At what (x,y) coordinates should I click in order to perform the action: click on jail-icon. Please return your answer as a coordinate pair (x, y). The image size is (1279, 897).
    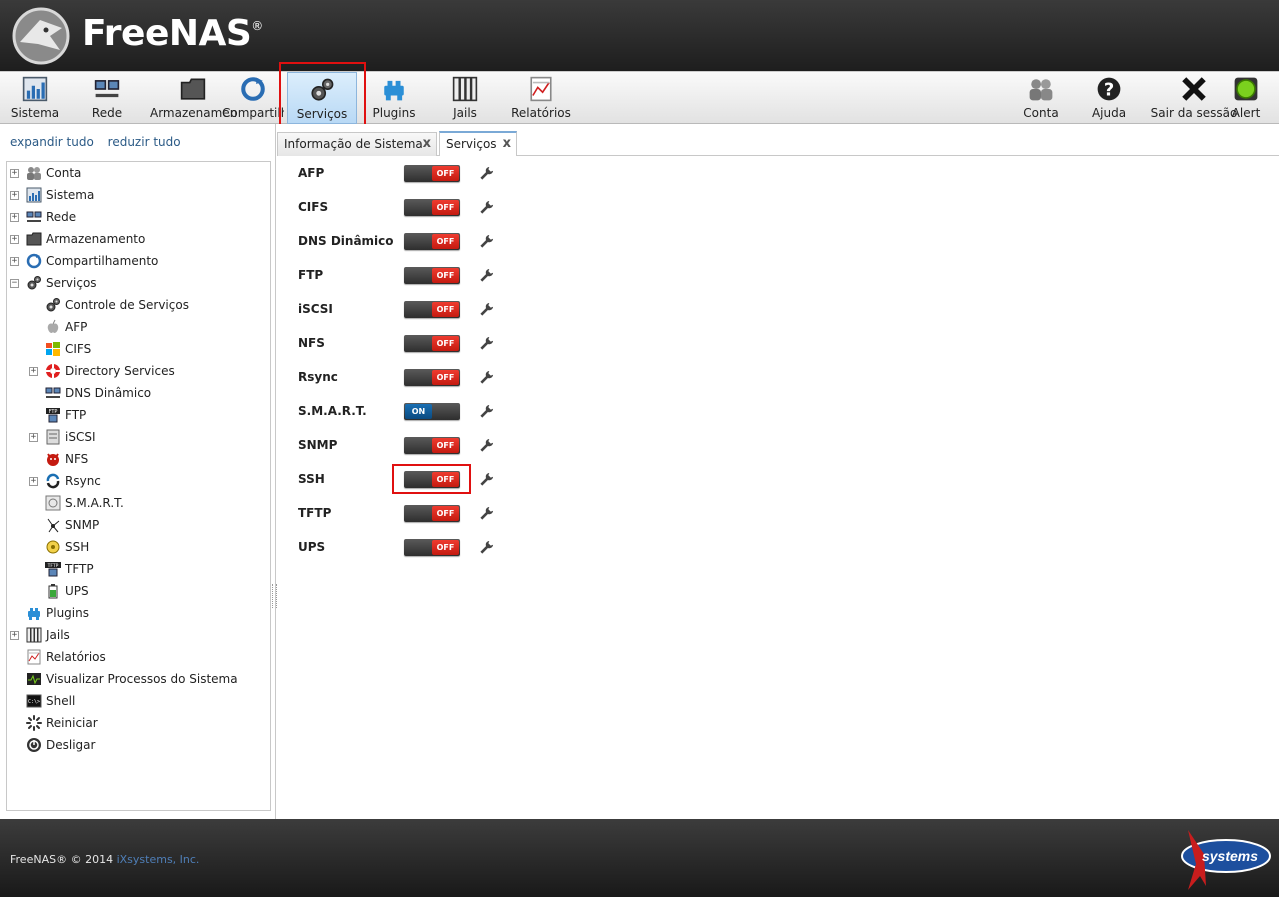
    Looking at the image, I should click on (465, 89).